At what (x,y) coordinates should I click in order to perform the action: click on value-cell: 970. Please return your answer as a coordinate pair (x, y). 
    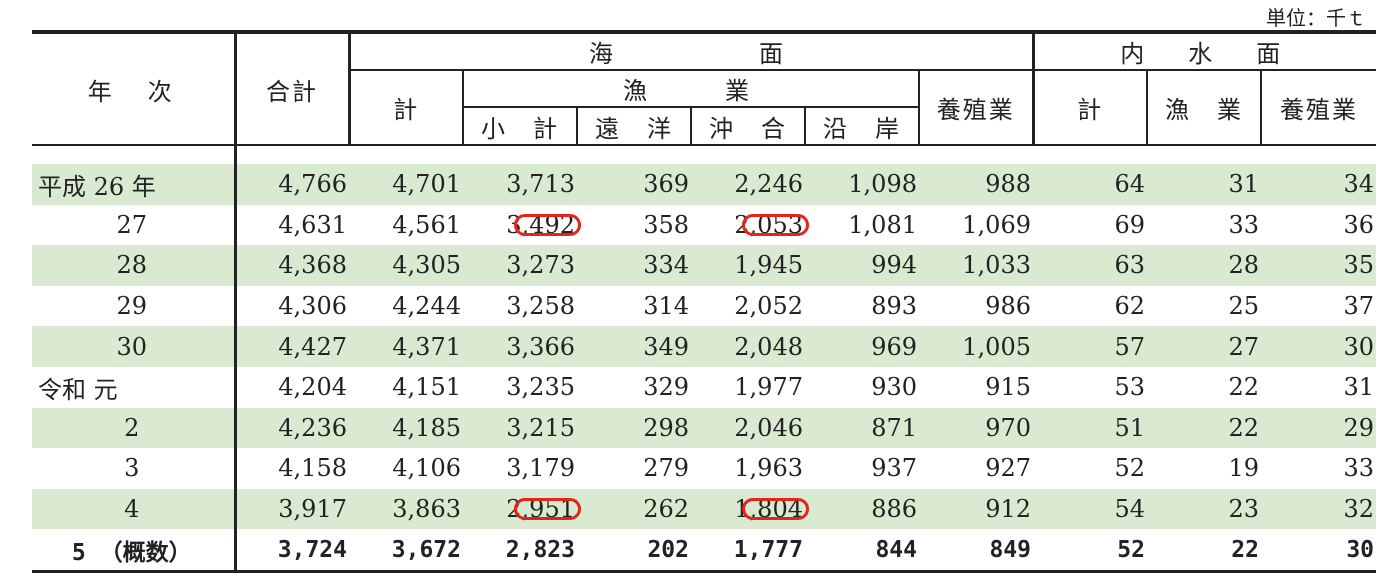
    Looking at the image, I should click on (976, 428).